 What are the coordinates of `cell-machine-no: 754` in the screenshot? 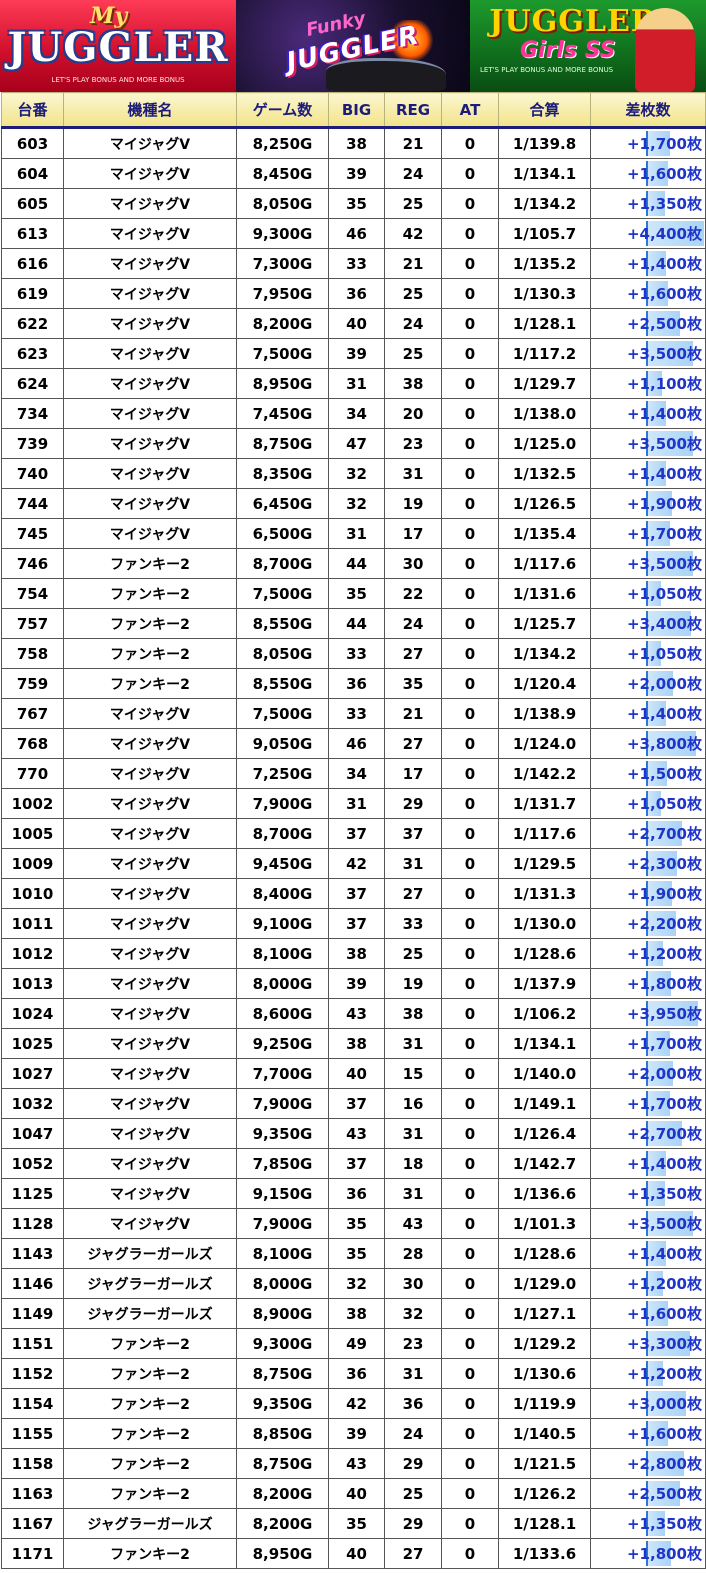 It's located at (32, 593).